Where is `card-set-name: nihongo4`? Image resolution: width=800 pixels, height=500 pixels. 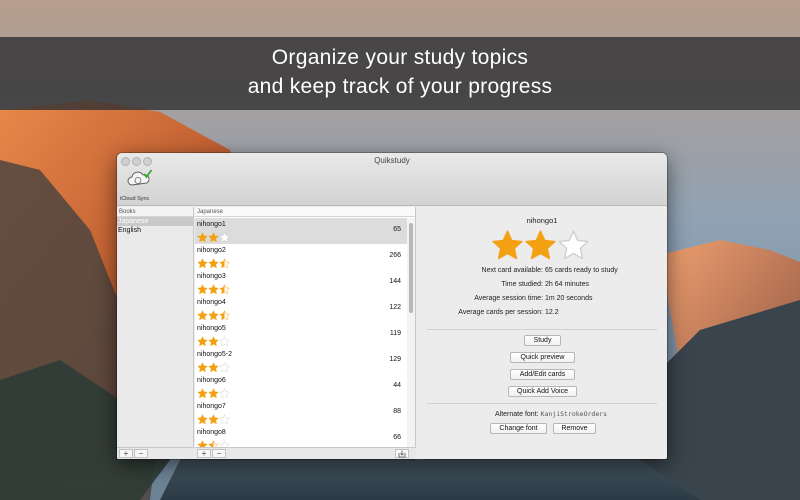 card-set-name: nihongo4 is located at coordinates (211, 302).